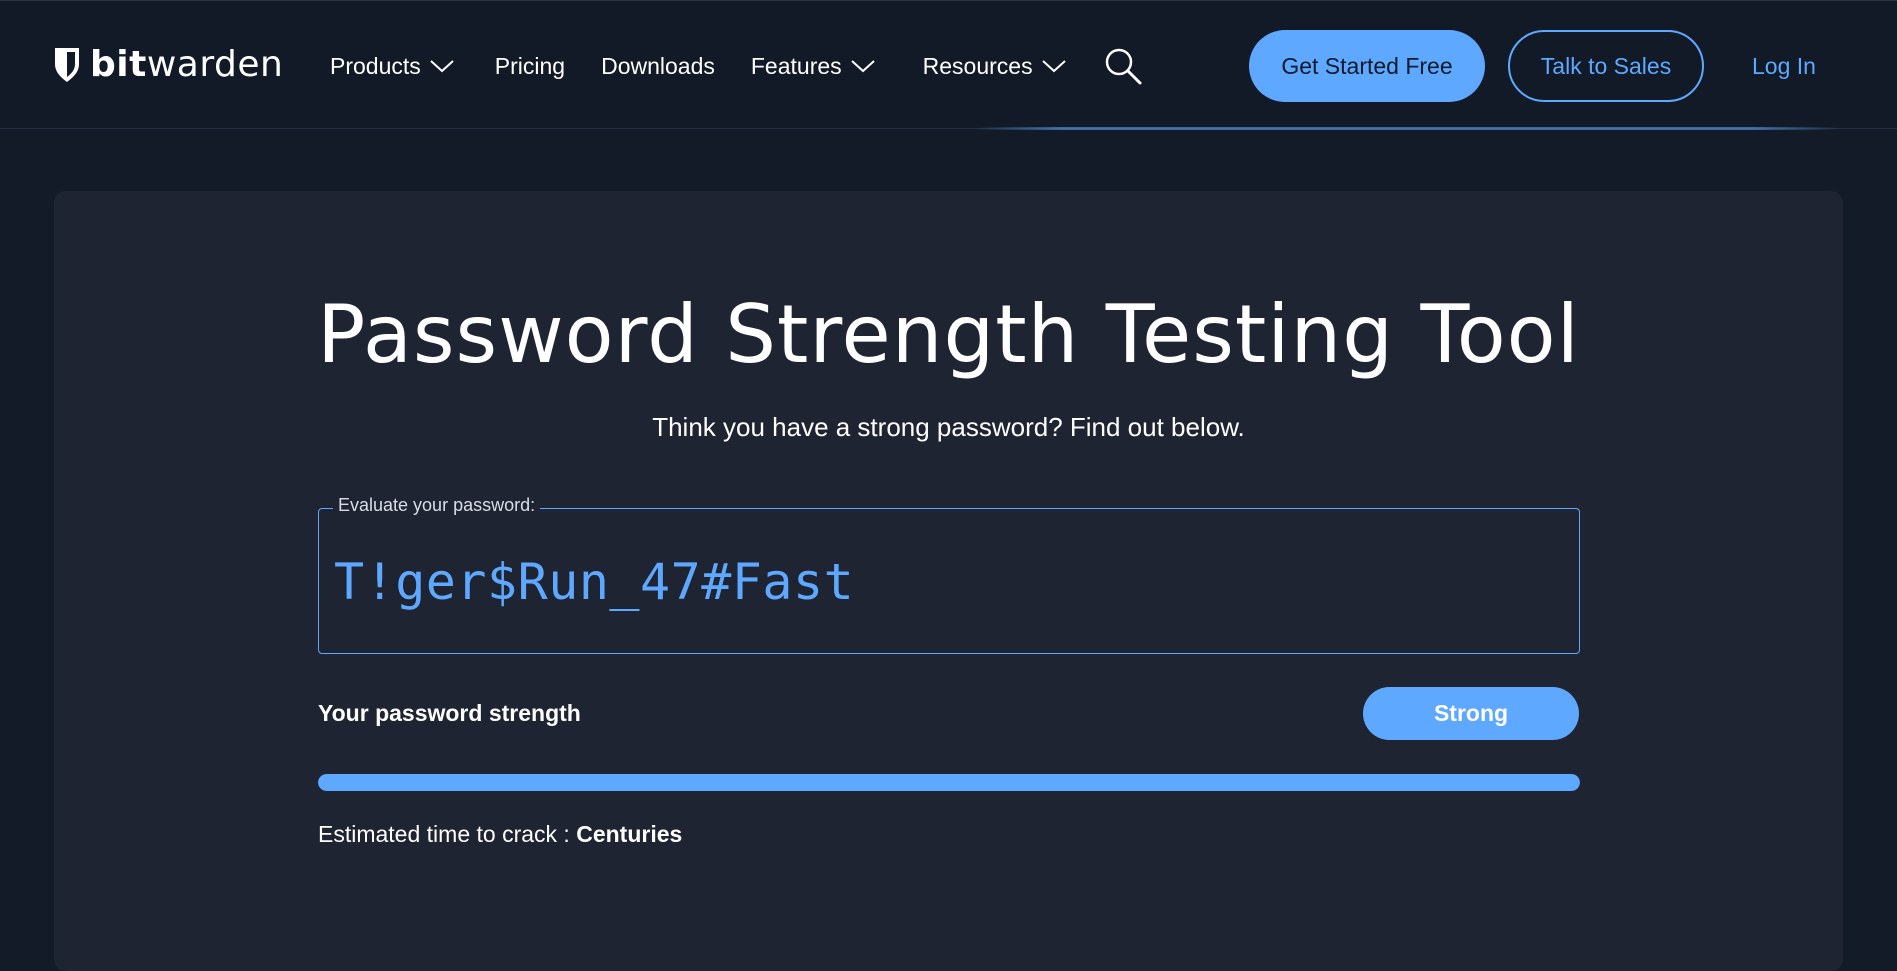 This screenshot has height=971, width=1897. I want to click on password-field-legend: Evaluate your password:, so click(437, 505).